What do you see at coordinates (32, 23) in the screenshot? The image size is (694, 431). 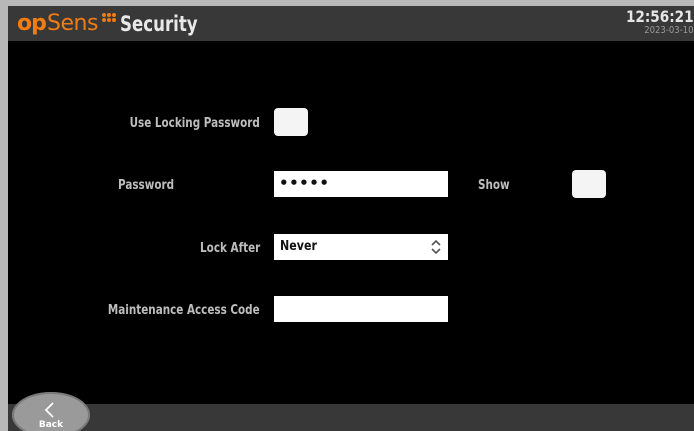 I see `logo-text-op: op` at bounding box center [32, 23].